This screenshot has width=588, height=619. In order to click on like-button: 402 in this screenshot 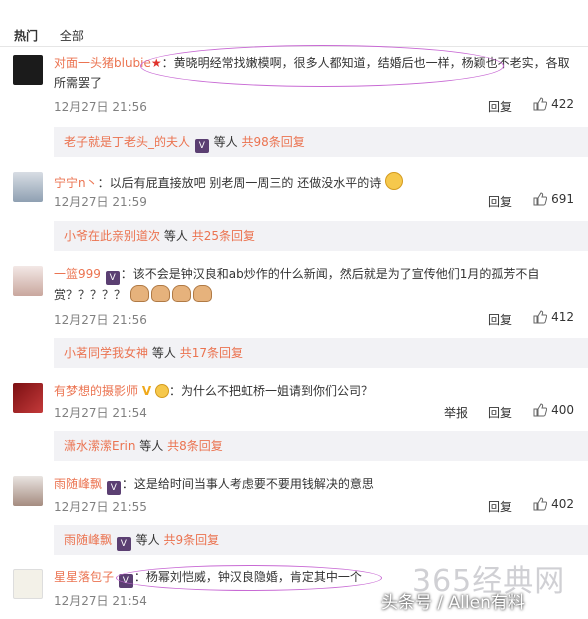, I will do `click(553, 504)`.